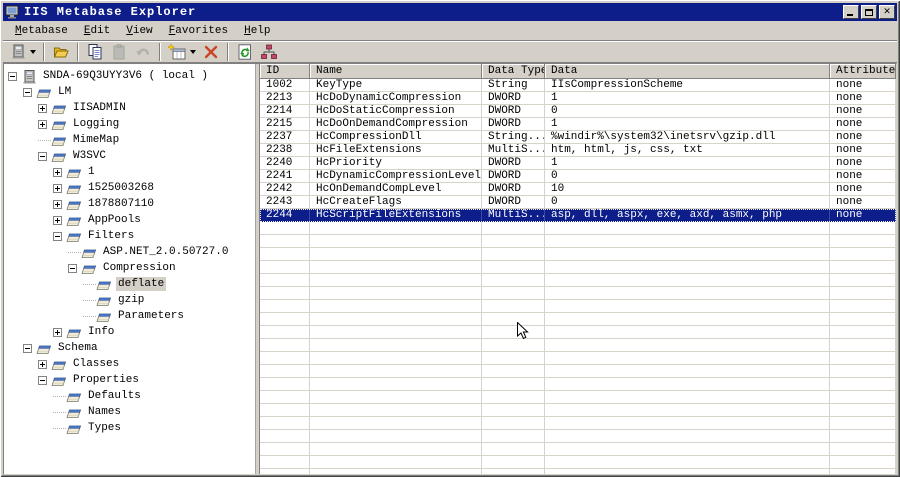 The width and height of the screenshot is (900, 477). I want to click on tree-node-w3svc: W3SVC, so click(129, 156).